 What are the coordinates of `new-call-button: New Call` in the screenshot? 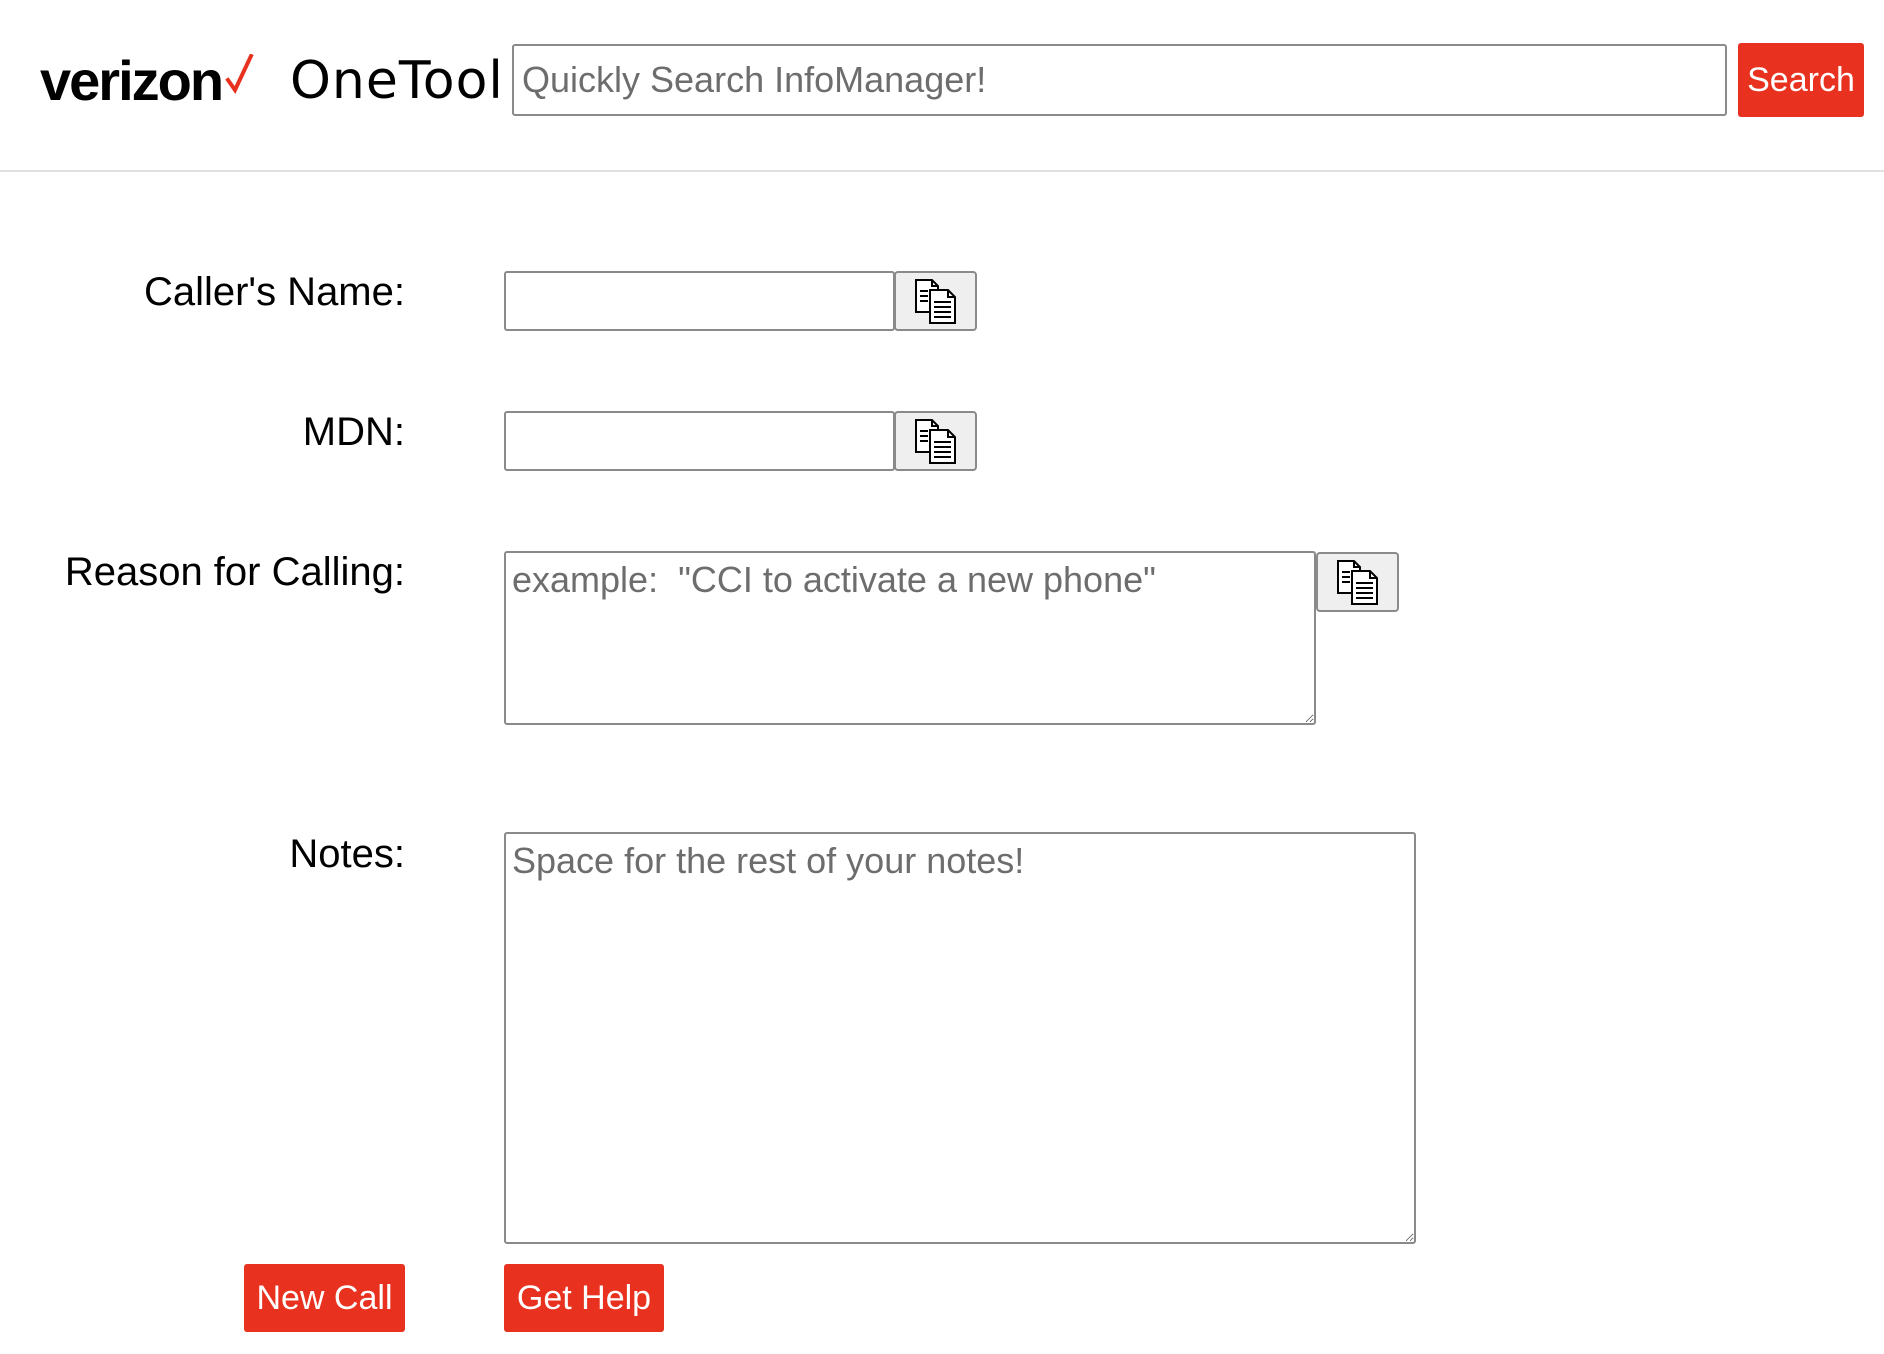 It's located at (324, 1298).